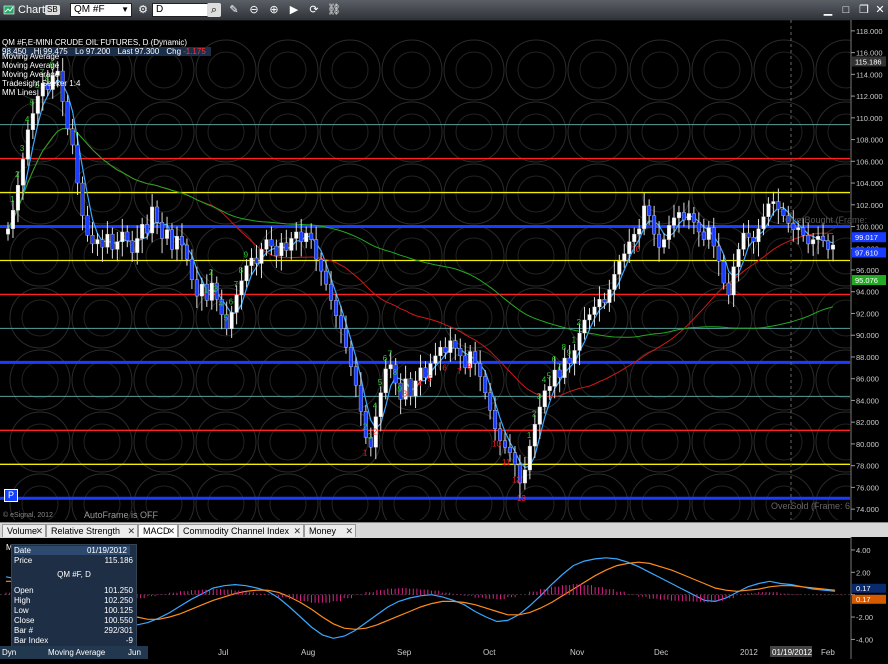 Image resolution: width=888 pixels, height=664 pixels. What do you see at coordinates (330, 536) in the screenshot?
I see `tab-money-flow: Money Flow ✕` at bounding box center [330, 536].